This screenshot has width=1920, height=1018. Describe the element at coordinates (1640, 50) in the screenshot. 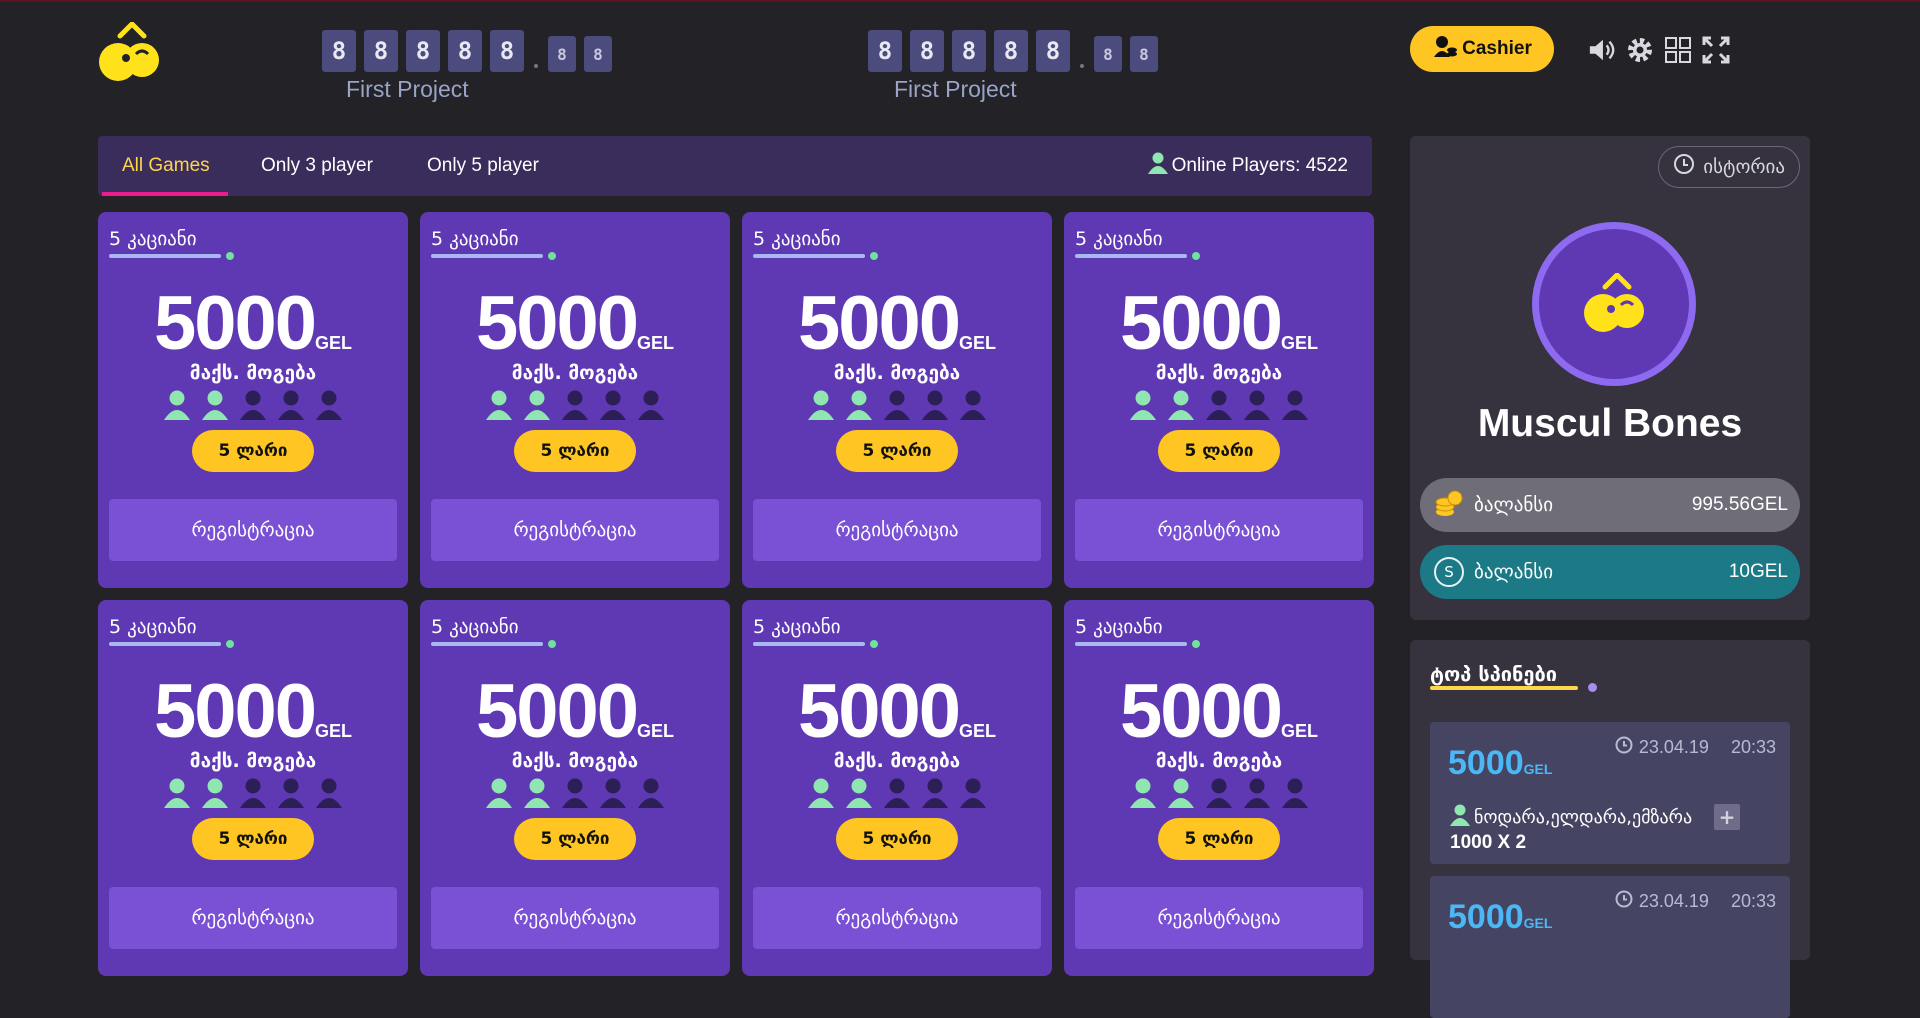

I see `settings-icon` at that location.